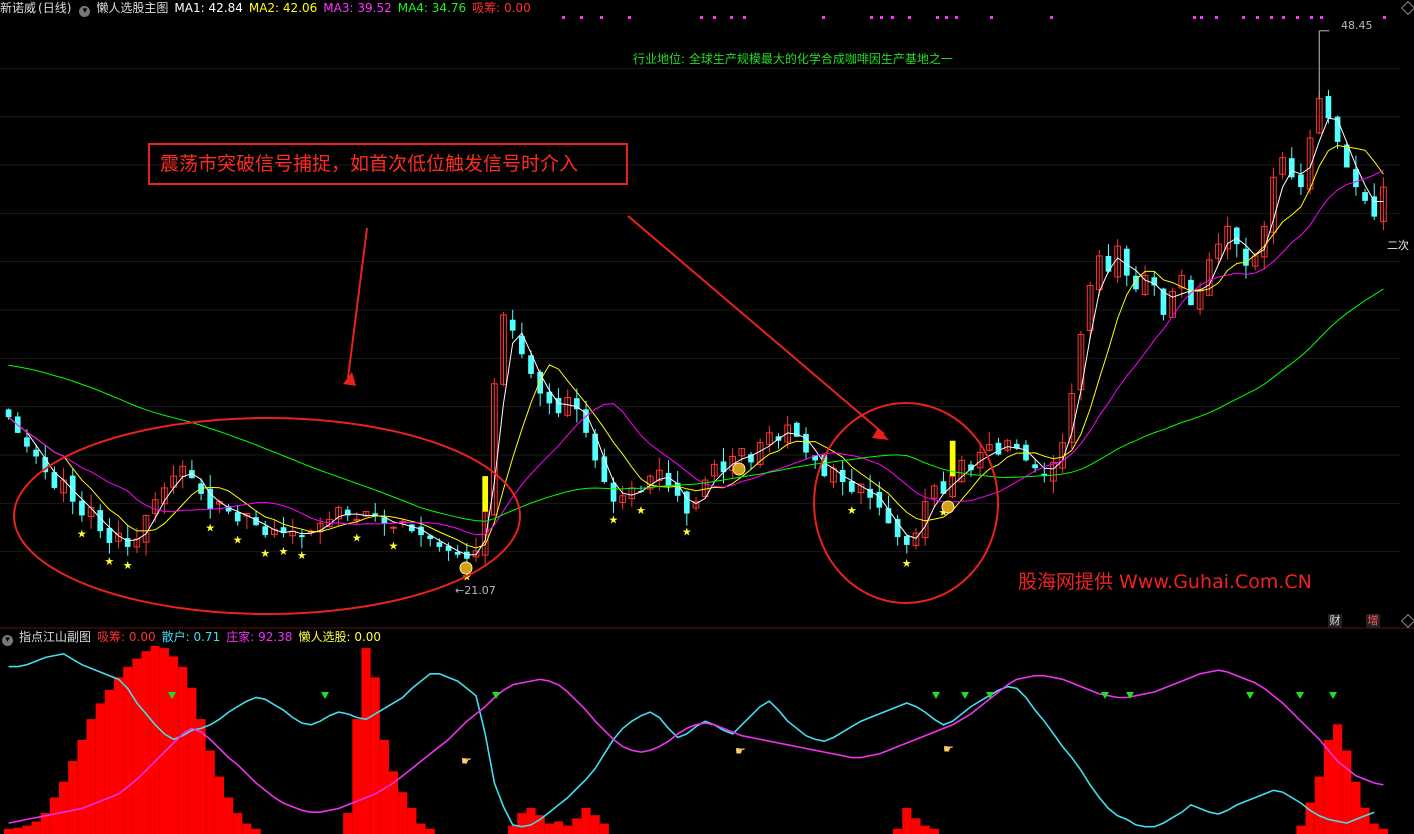 The width and height of the screenshot is (1414, 834). I want to click on financial-button: 财, so click(1335, 621).